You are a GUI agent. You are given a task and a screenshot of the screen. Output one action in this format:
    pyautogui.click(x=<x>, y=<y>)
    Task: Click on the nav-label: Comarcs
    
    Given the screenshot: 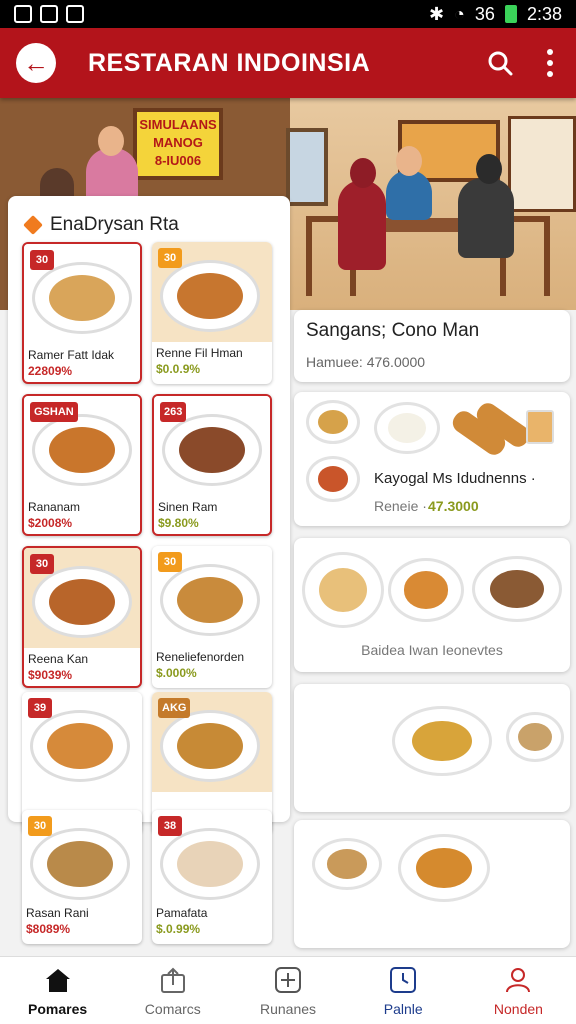 What is the action you would take?
    pyautogui.click(x=172, y=1008)
    